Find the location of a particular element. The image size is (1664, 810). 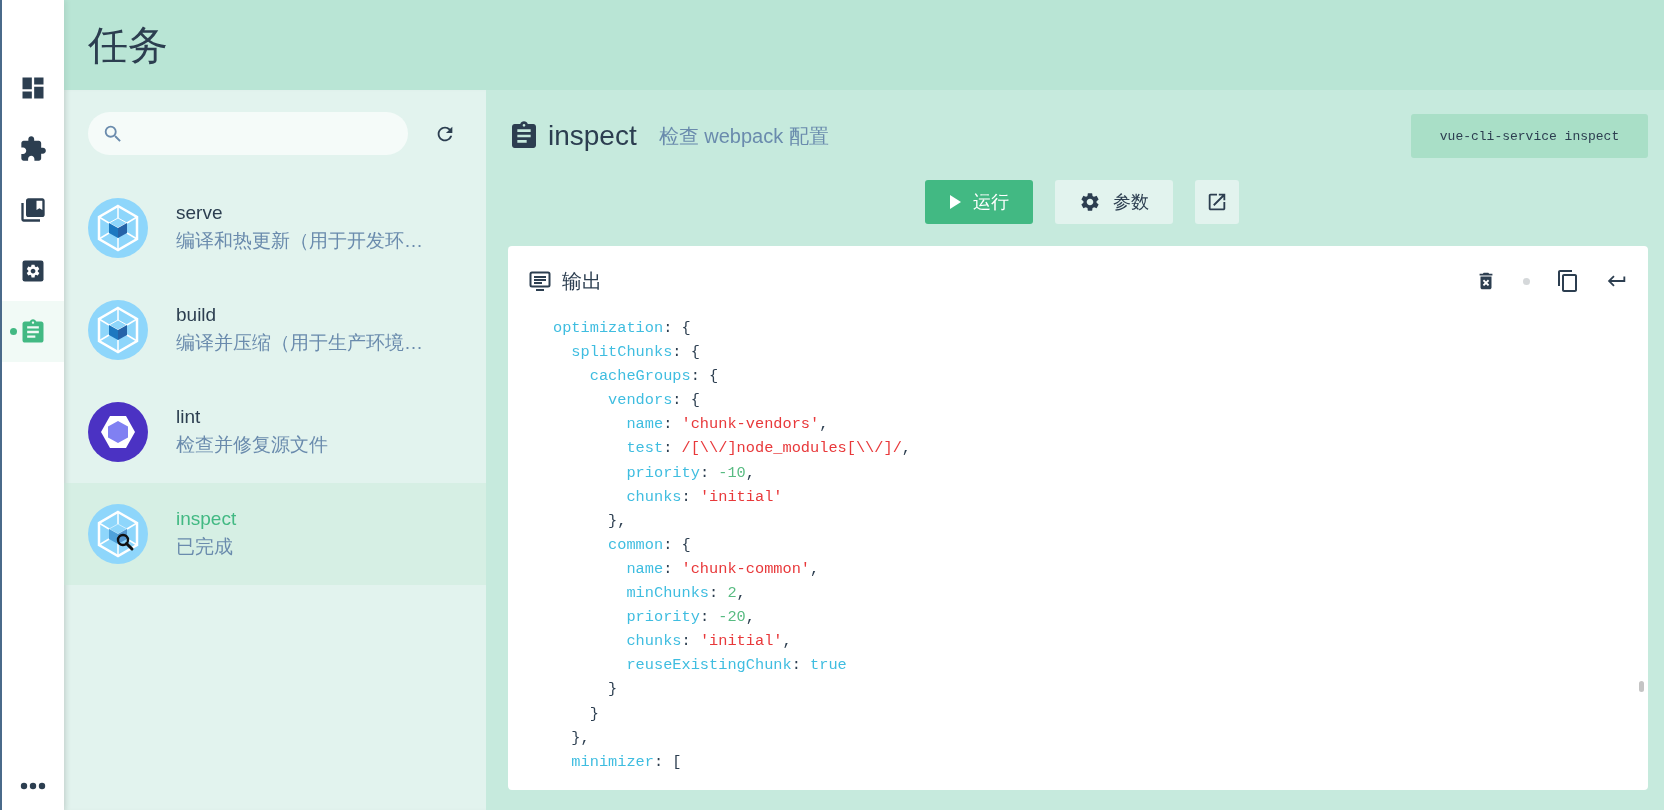

code-line: minChunks: 2, is located at coordinates (685, 594).